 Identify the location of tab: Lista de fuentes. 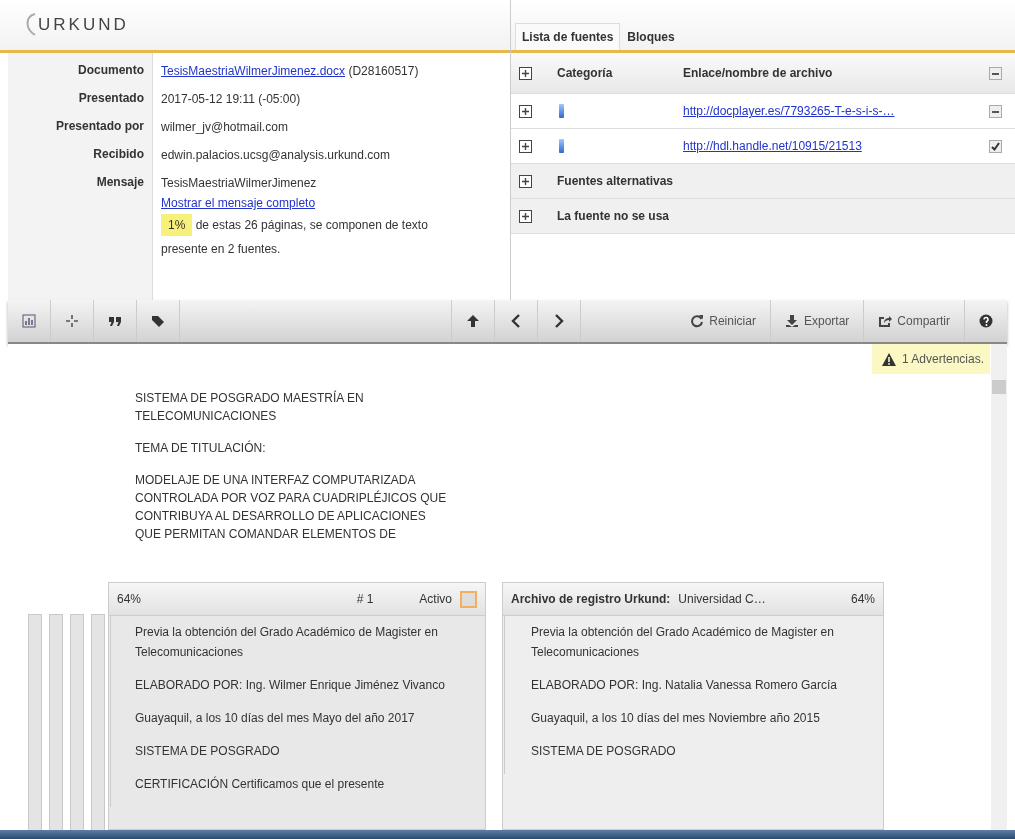
(568, 36).